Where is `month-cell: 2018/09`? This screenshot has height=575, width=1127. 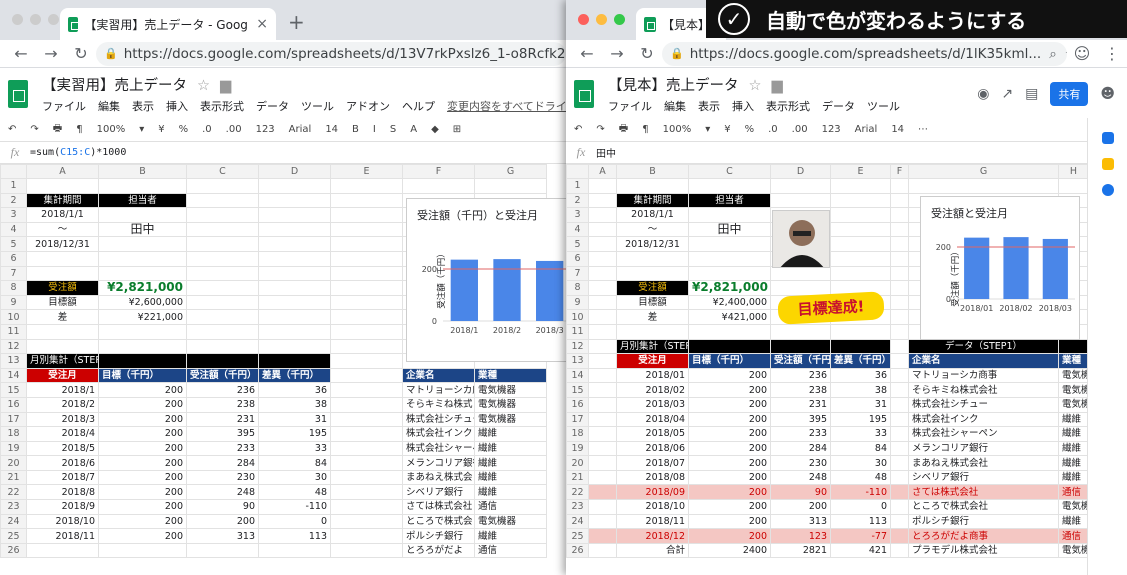
month-cell: 2018/09 is located at coordinates (652, 492).